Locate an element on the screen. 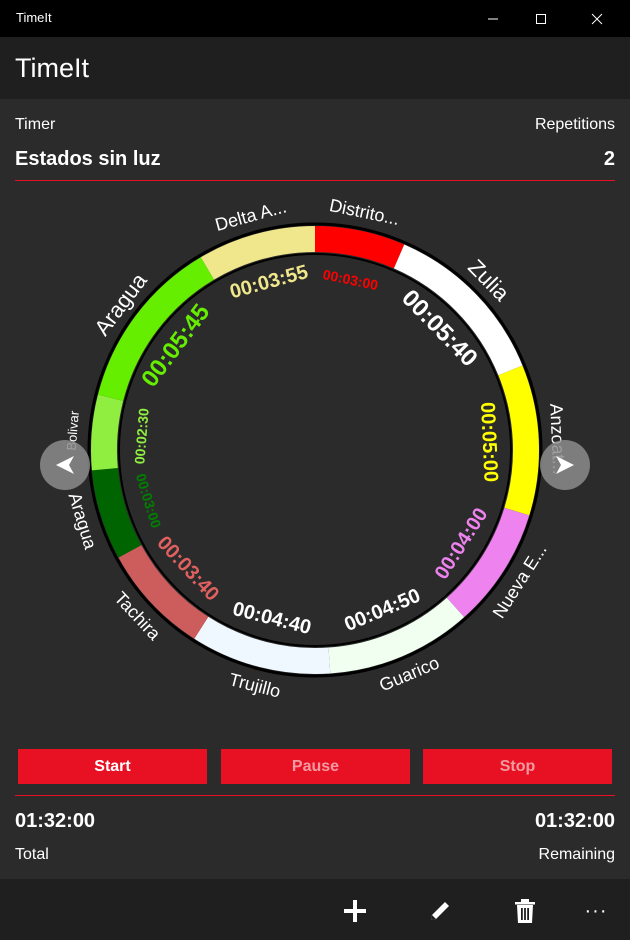 Image resolution: width=630 pixels, height=940 pixels. plus-icon is located at coordinates (355, 911).